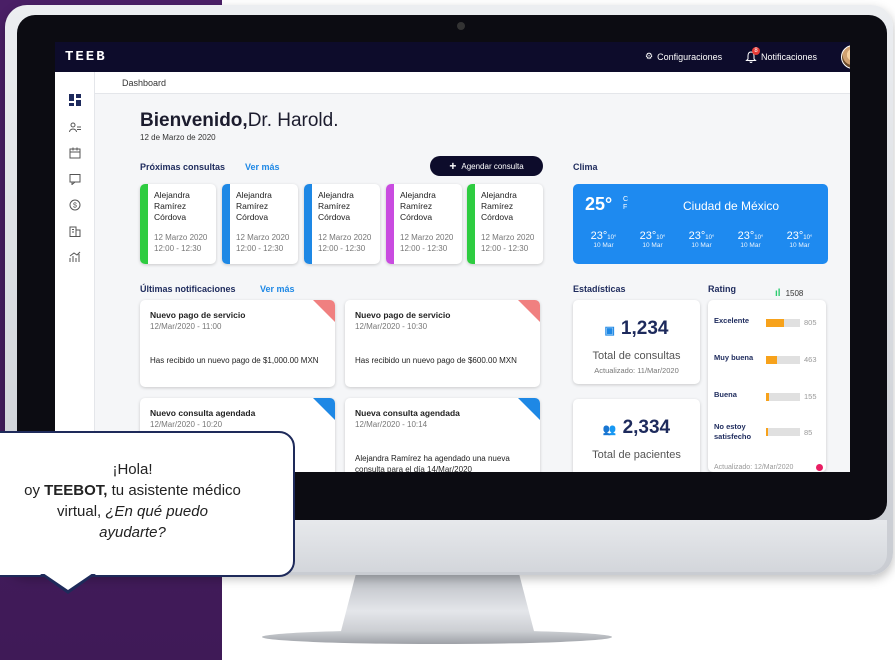 The width and height of the screenshot is (895, 660). Describe the element at coordinates (492, 166) in the screenshot. I see `add-appointment-label: Agendar consulta` at that location.